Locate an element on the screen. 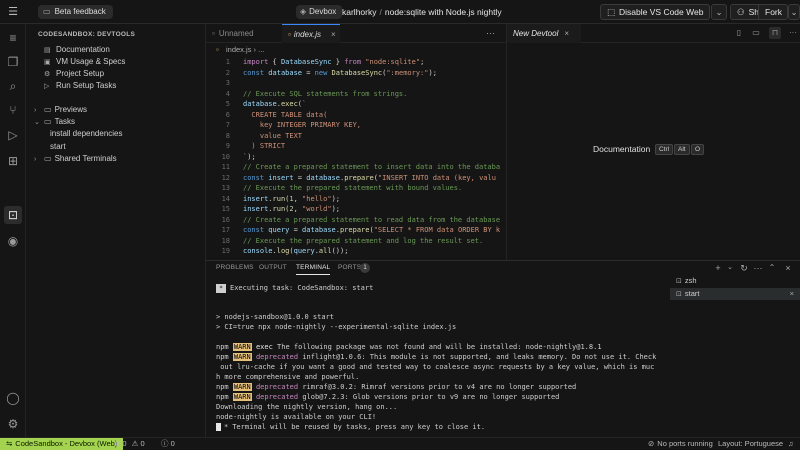 The image size is (800, 450). task-item-install-dependencies: install dependencies is located at coordinates (86, 134).